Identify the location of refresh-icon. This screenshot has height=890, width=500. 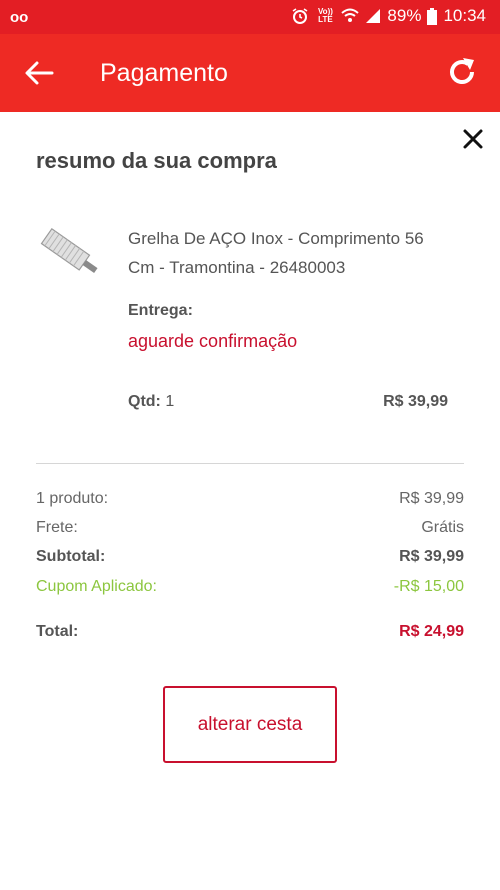
(462, 72).